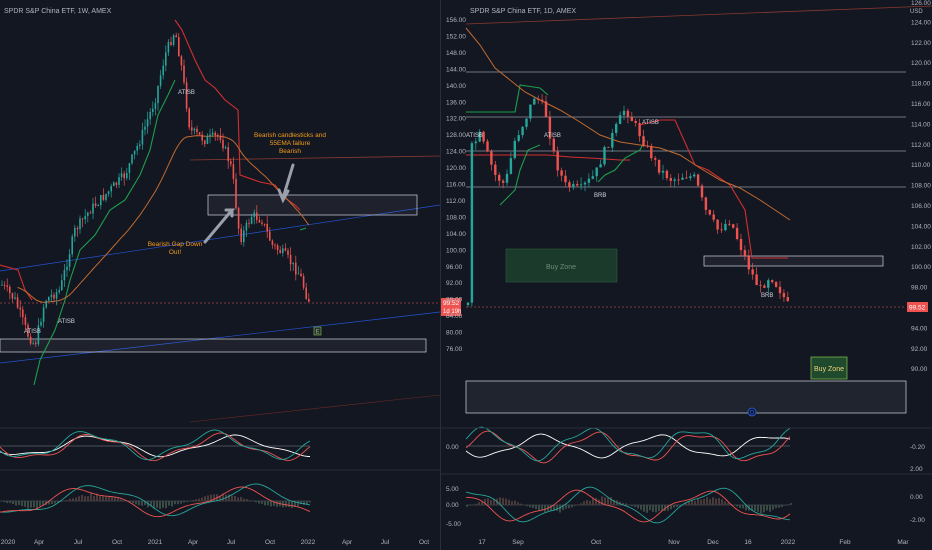  What do you see at coordinates (193, 542) in the screenshot?
I see `time-label: Apr` at bounding box center [193, 542].